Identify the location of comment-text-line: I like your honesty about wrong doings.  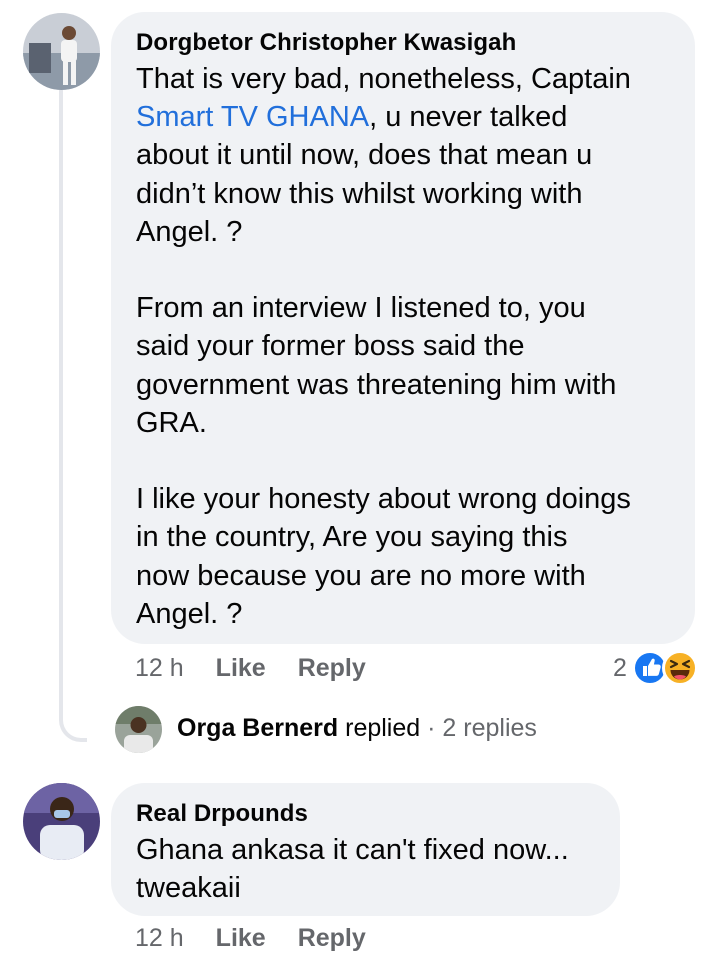
(383, 499).